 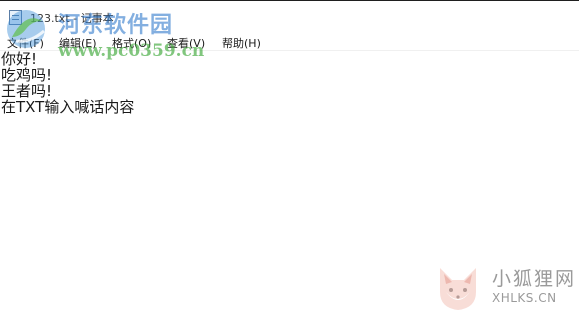 I want to click on editor-line: 你好!, so click(x=19, y=59).